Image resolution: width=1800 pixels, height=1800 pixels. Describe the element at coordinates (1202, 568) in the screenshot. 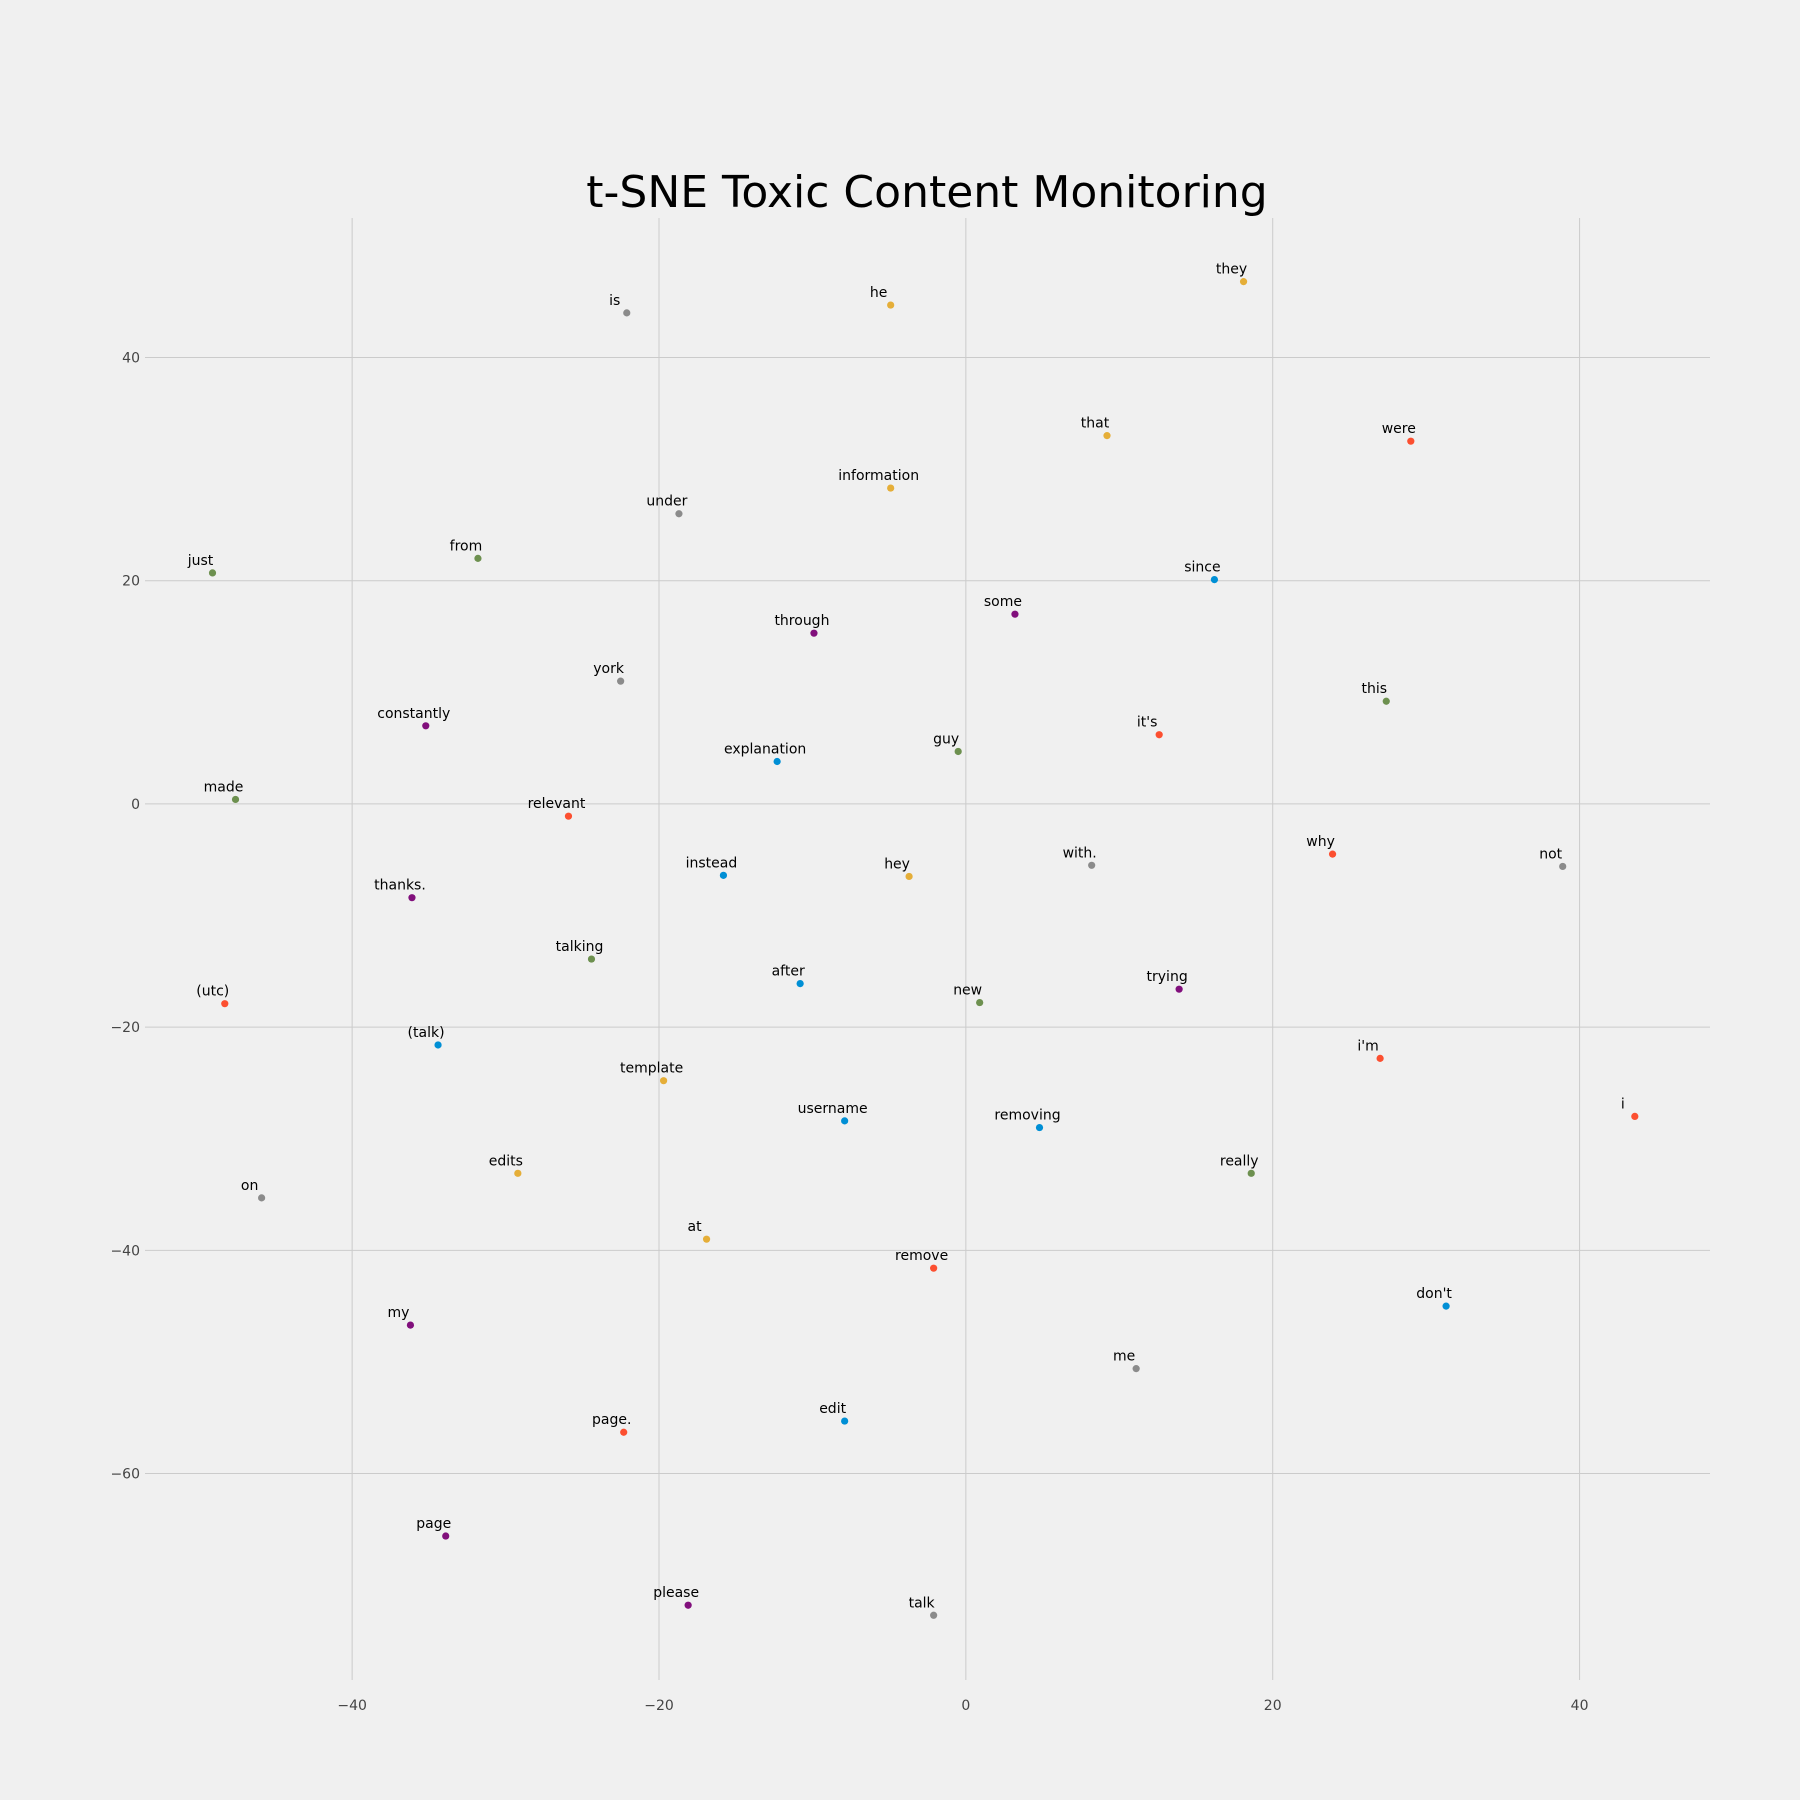

I see `point-label: since` at that location.